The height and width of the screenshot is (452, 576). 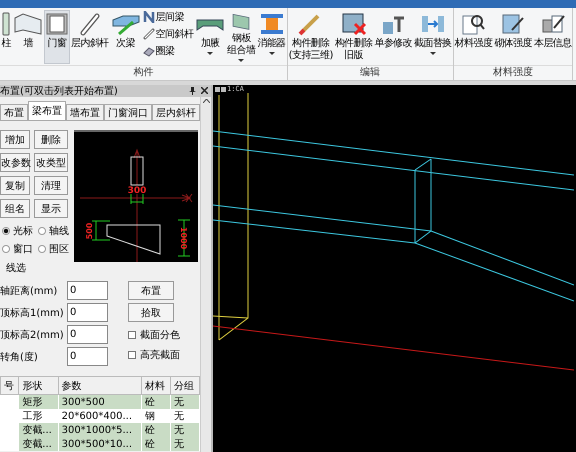 I want to click on panel-button: 改参数, so click(x=15, y=162).